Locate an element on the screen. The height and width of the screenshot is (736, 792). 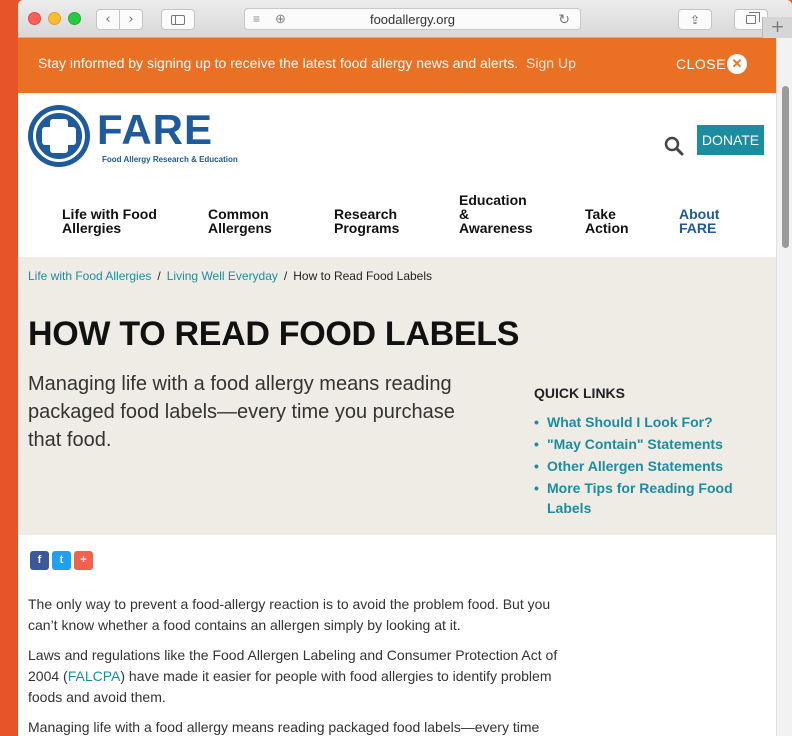
donate-button: DONATE is located at coordinates (730, 140).